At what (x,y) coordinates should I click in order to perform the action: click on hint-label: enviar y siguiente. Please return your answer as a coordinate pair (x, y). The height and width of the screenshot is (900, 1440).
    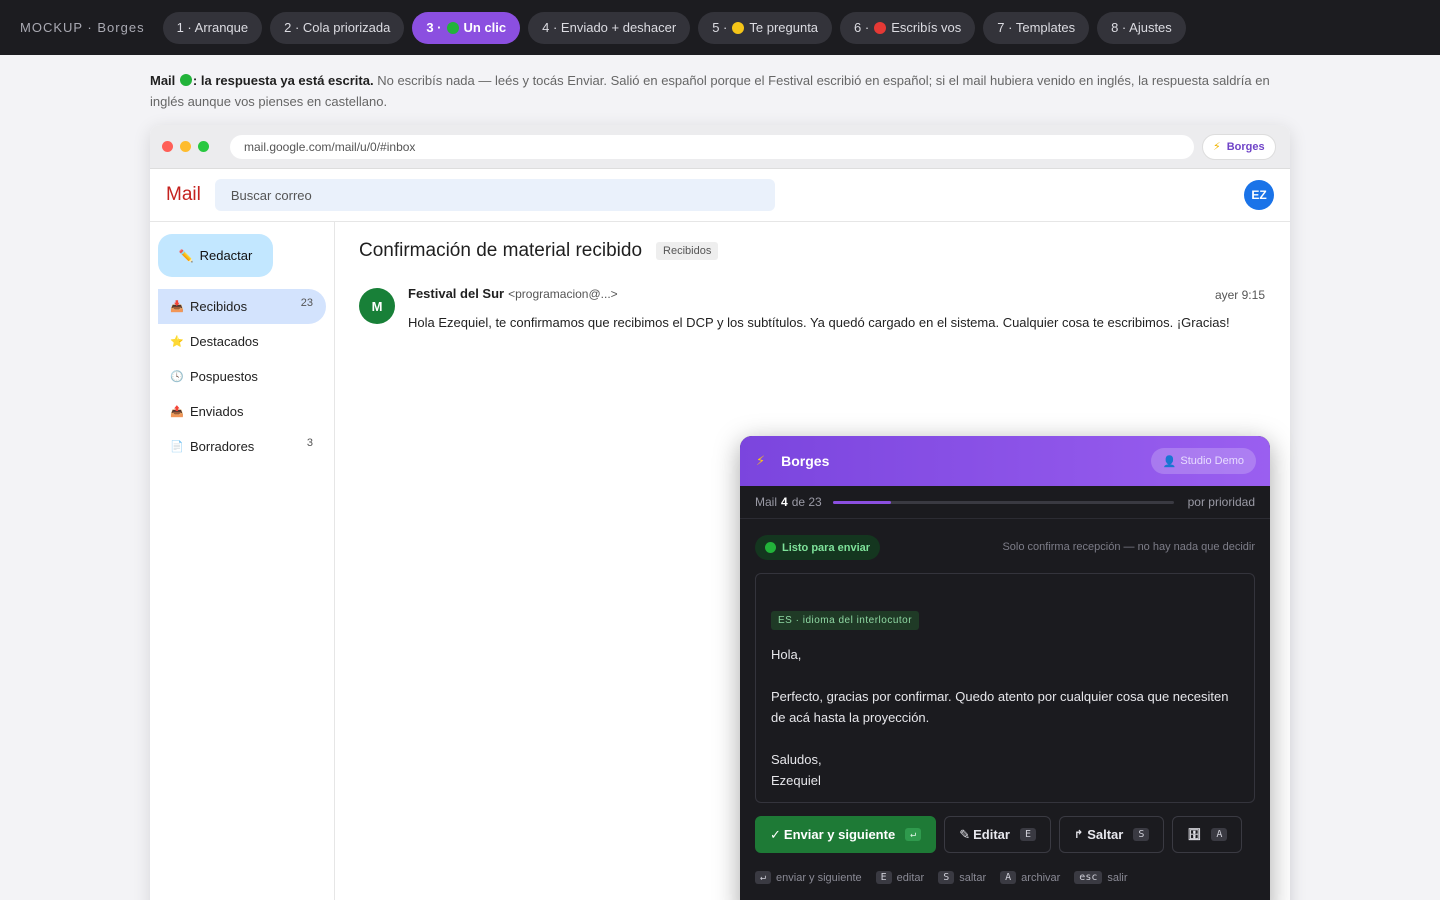
    Looking at the image, I should click on (819, 877).